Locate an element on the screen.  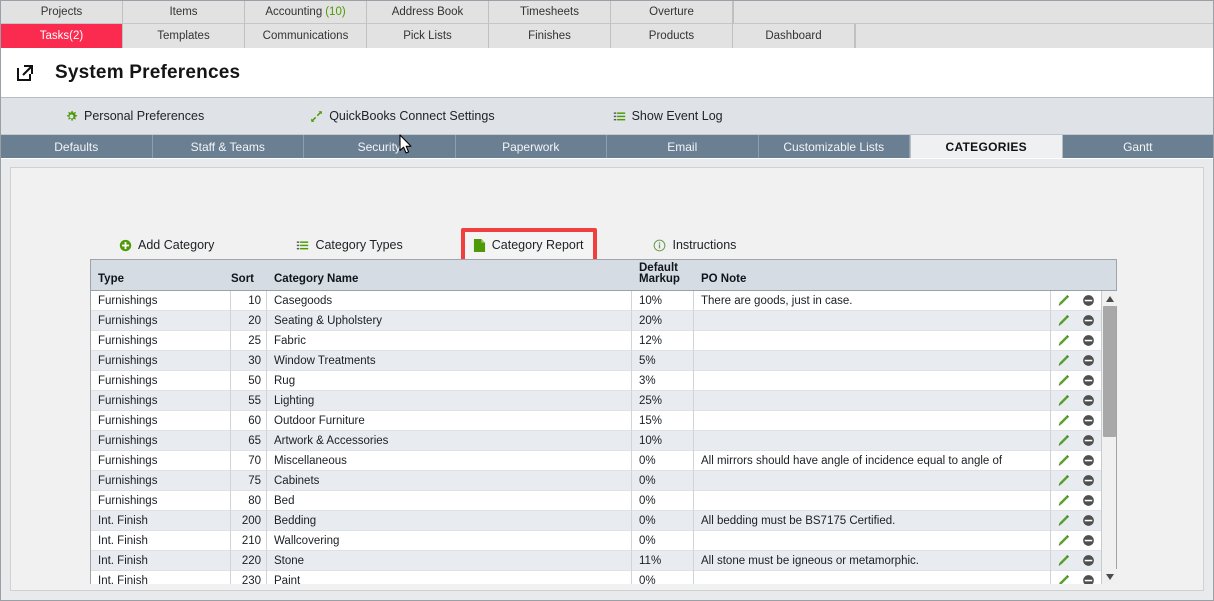
section-tab-staff-teams: Staff & Teams is located at coordinates (228, 146).